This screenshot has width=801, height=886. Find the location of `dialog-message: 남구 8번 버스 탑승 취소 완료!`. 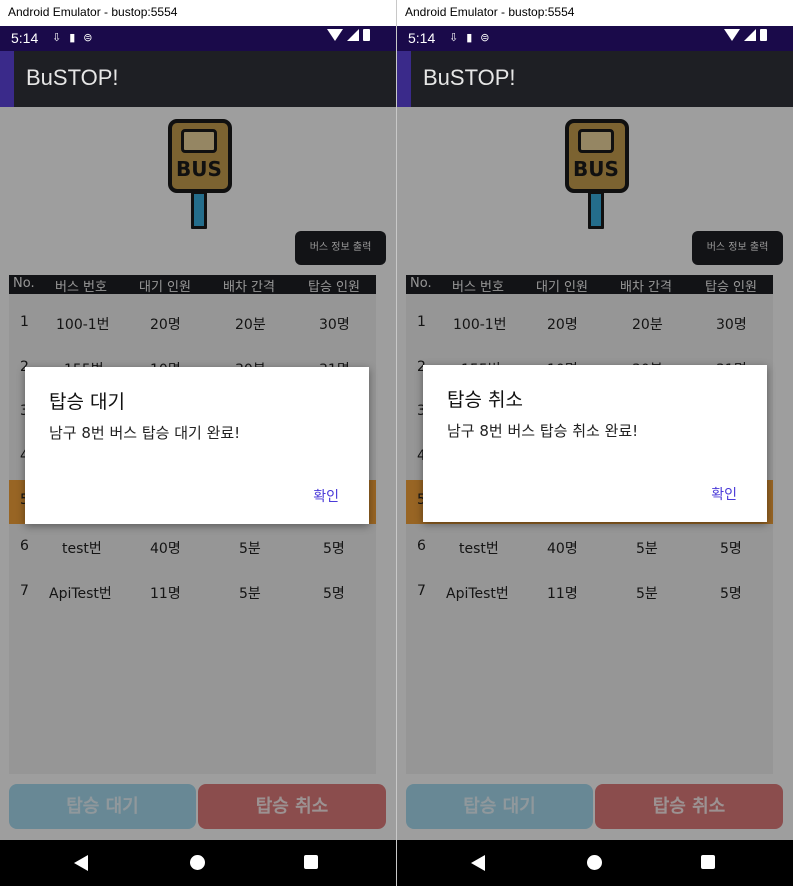

dialog-message: 남구 8번 버스 탑승 취소 완료! is located at coordinates (543, 431).